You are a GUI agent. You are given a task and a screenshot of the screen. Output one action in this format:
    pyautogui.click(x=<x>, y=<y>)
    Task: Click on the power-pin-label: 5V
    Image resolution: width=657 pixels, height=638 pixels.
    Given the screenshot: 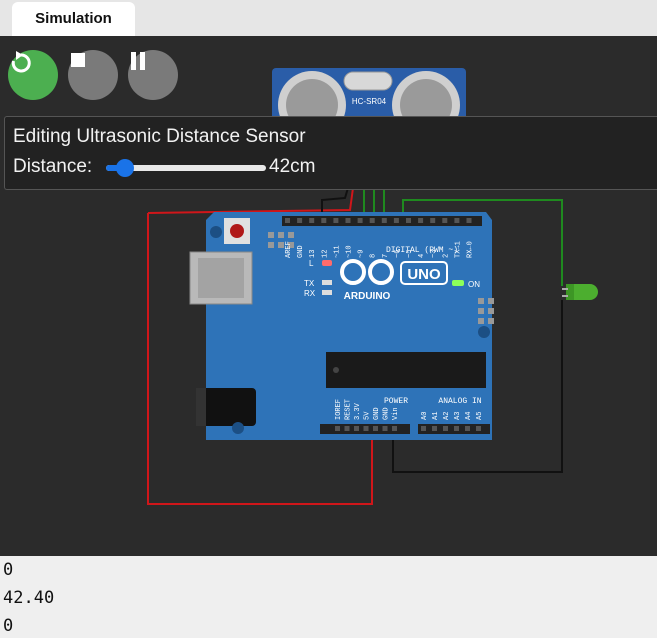 What is the action you would take?
    pyautogui.click(x=368, y=415)
    